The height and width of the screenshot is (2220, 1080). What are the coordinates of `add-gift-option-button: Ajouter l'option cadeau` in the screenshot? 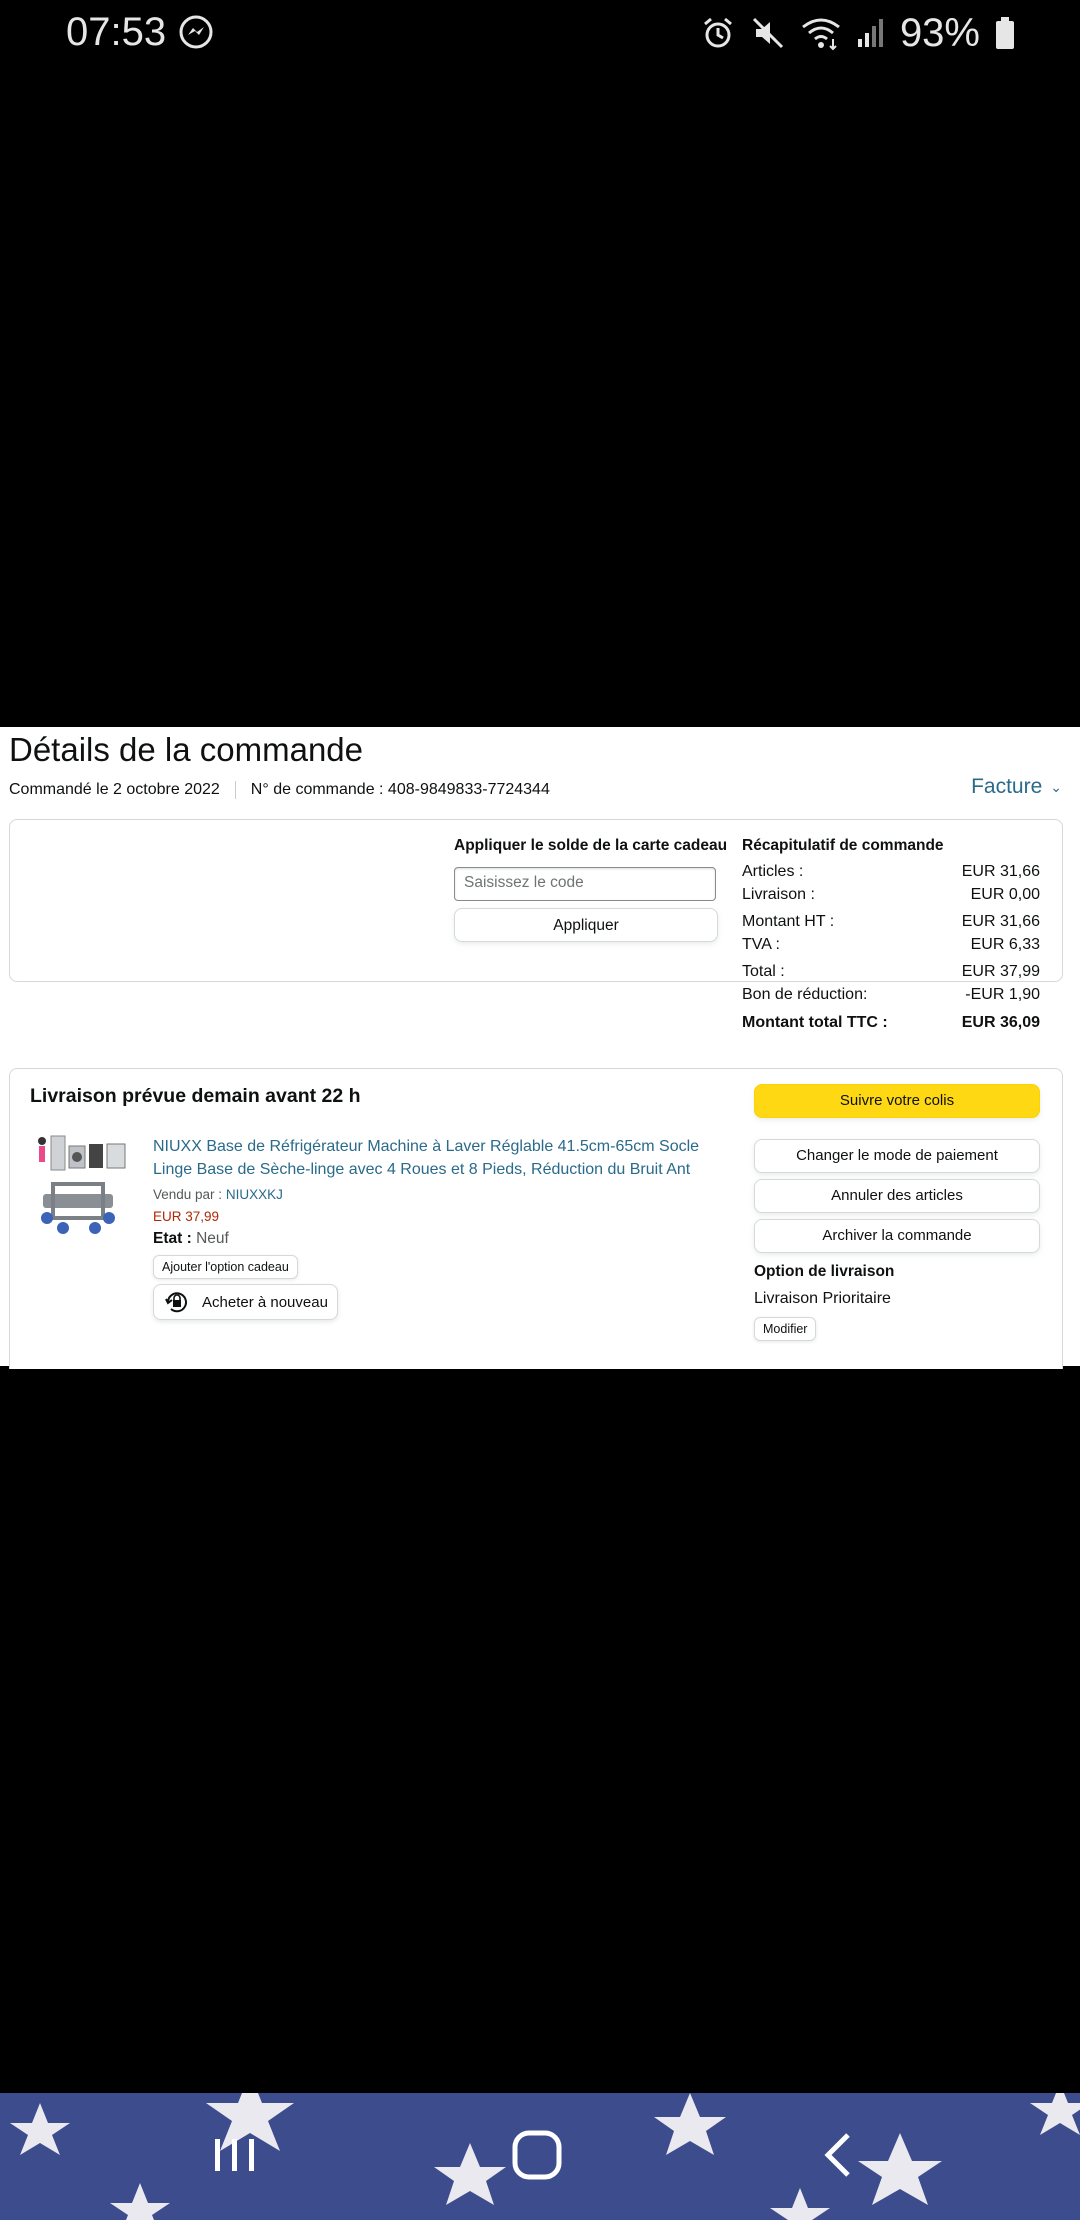 It's located at (225, 1267).